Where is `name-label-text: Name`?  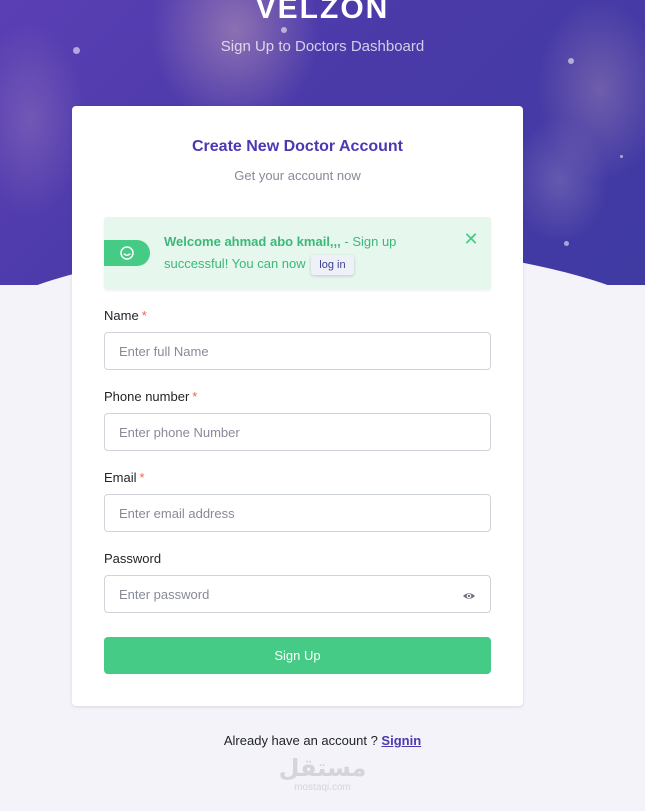 name-label-text: Name is located at coordinates (121, 315).